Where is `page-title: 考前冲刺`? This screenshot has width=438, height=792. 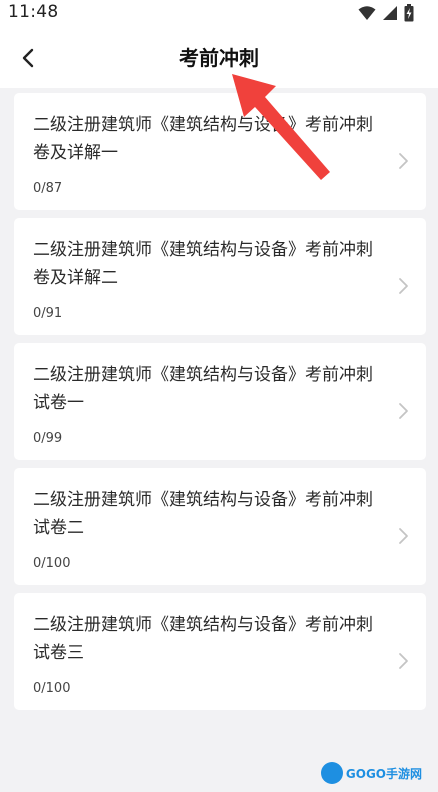 page-title: 考前冲刺 is located at coordinates (219, 58).